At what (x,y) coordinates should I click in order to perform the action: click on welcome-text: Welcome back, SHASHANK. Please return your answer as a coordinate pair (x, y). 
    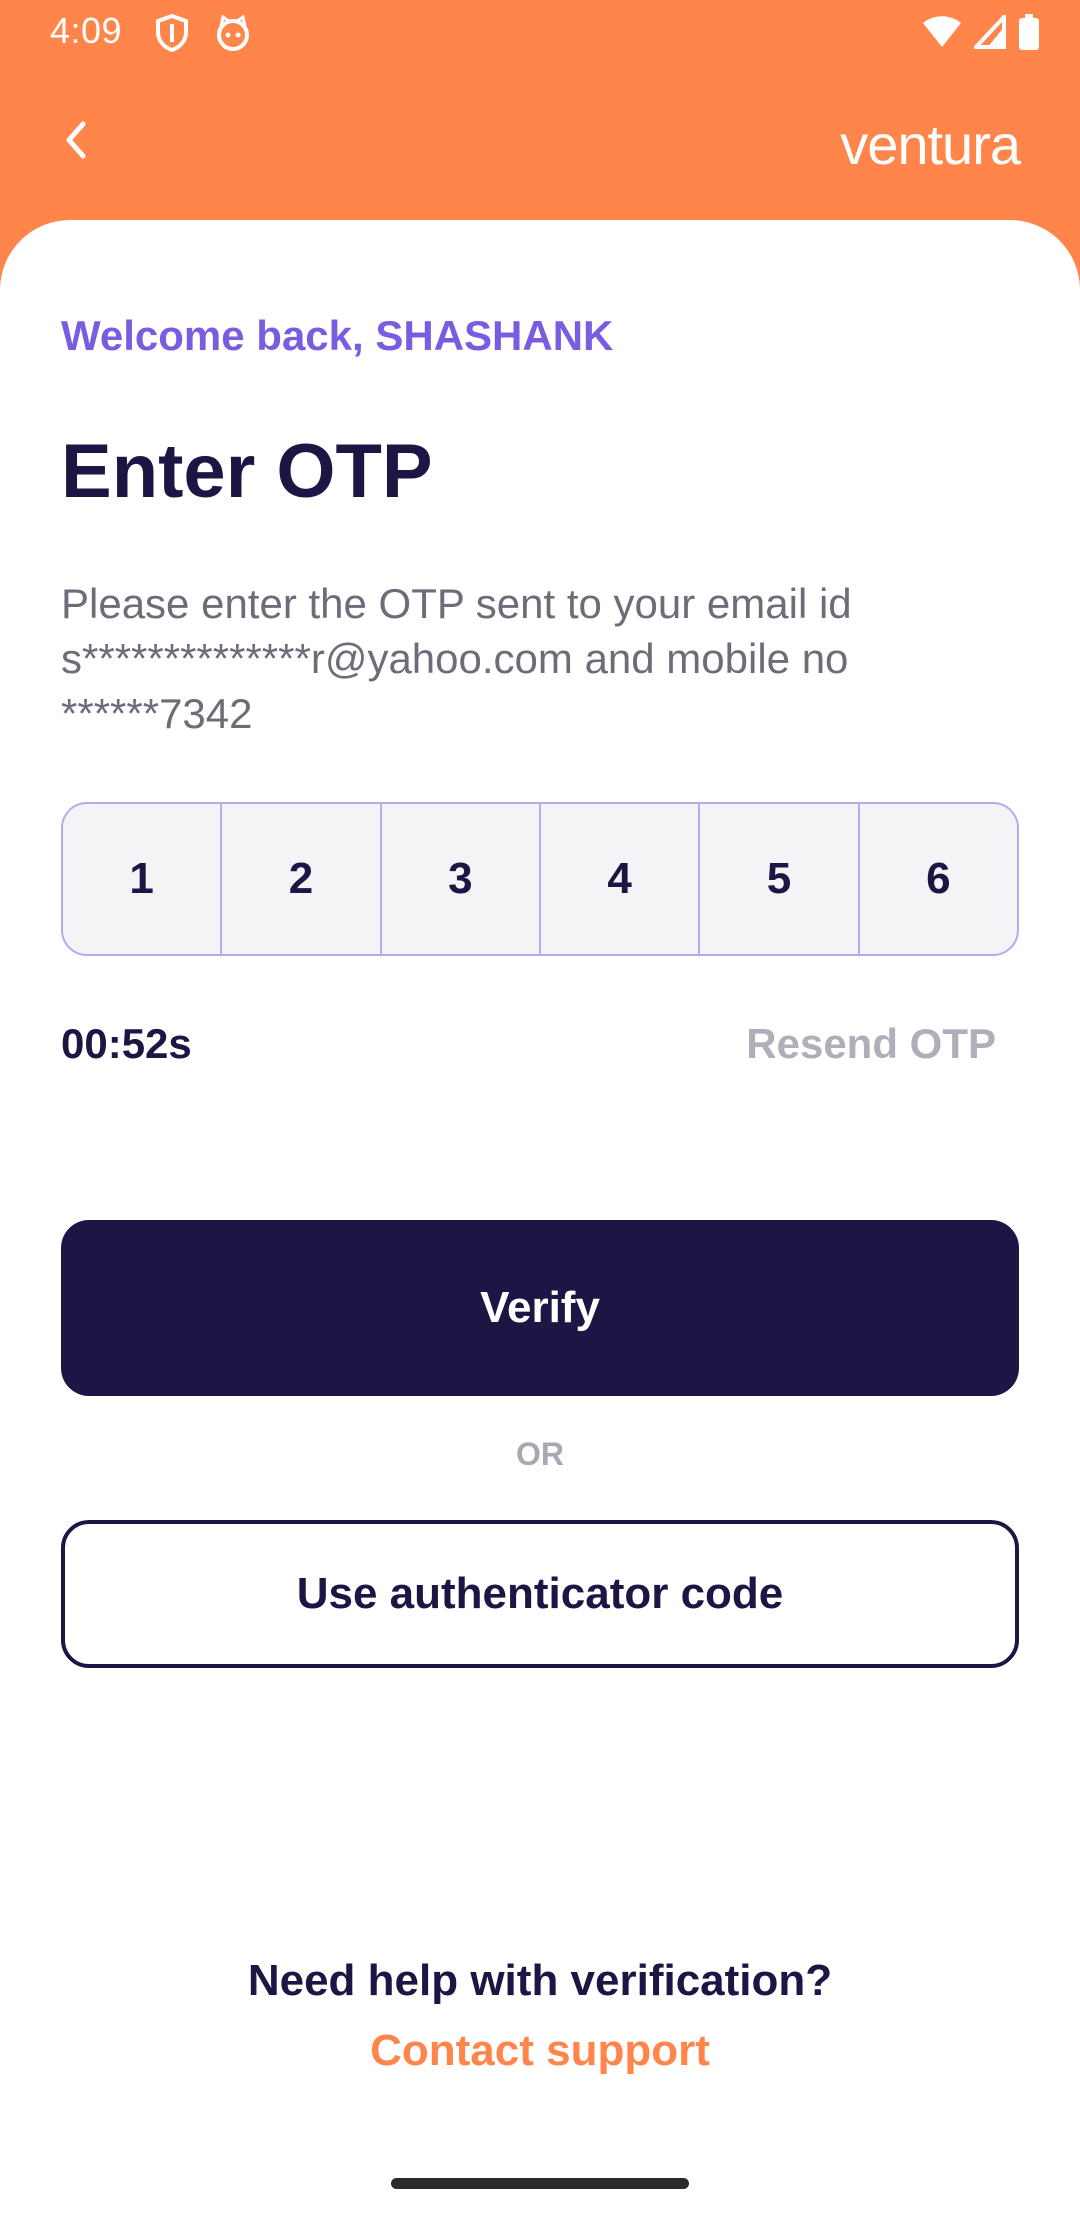
    Looking at the image, I should click on (337, 335).